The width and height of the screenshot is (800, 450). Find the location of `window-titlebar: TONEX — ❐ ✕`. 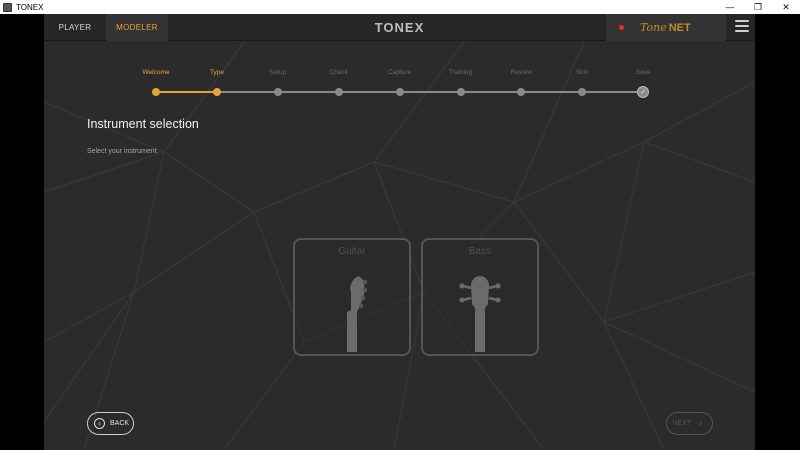

window-titlebar: TONEX — ❐ ✕ is located at coordinates (400, 7).